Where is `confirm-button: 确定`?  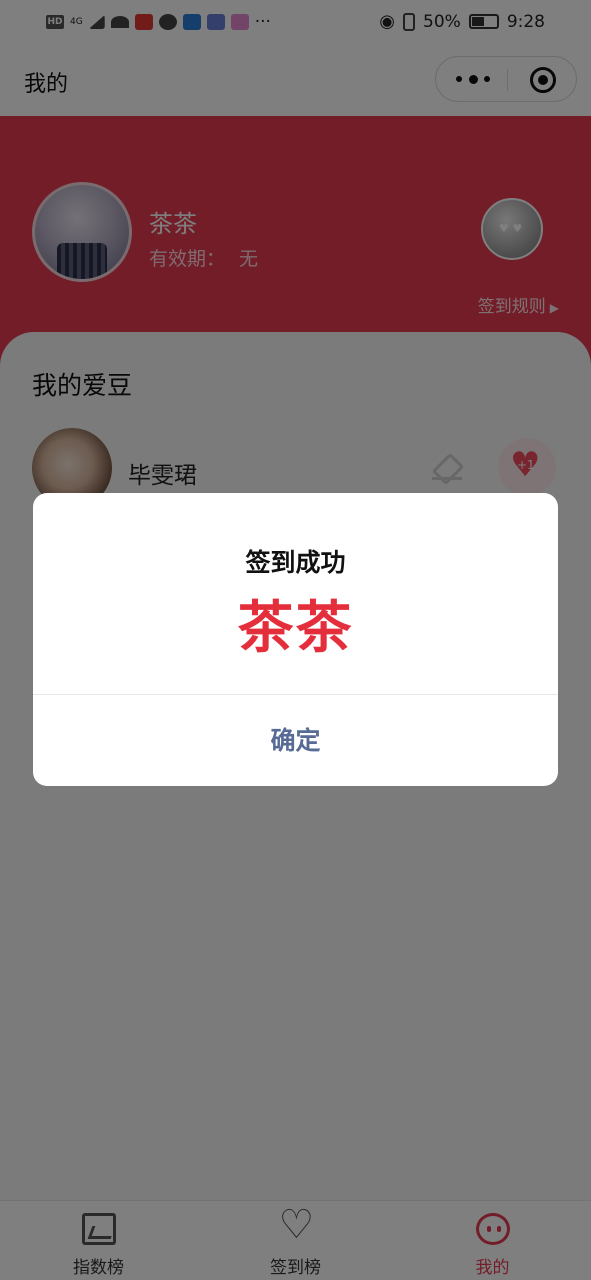
confirm-button: 确定 is located at coordinates (295, 740).